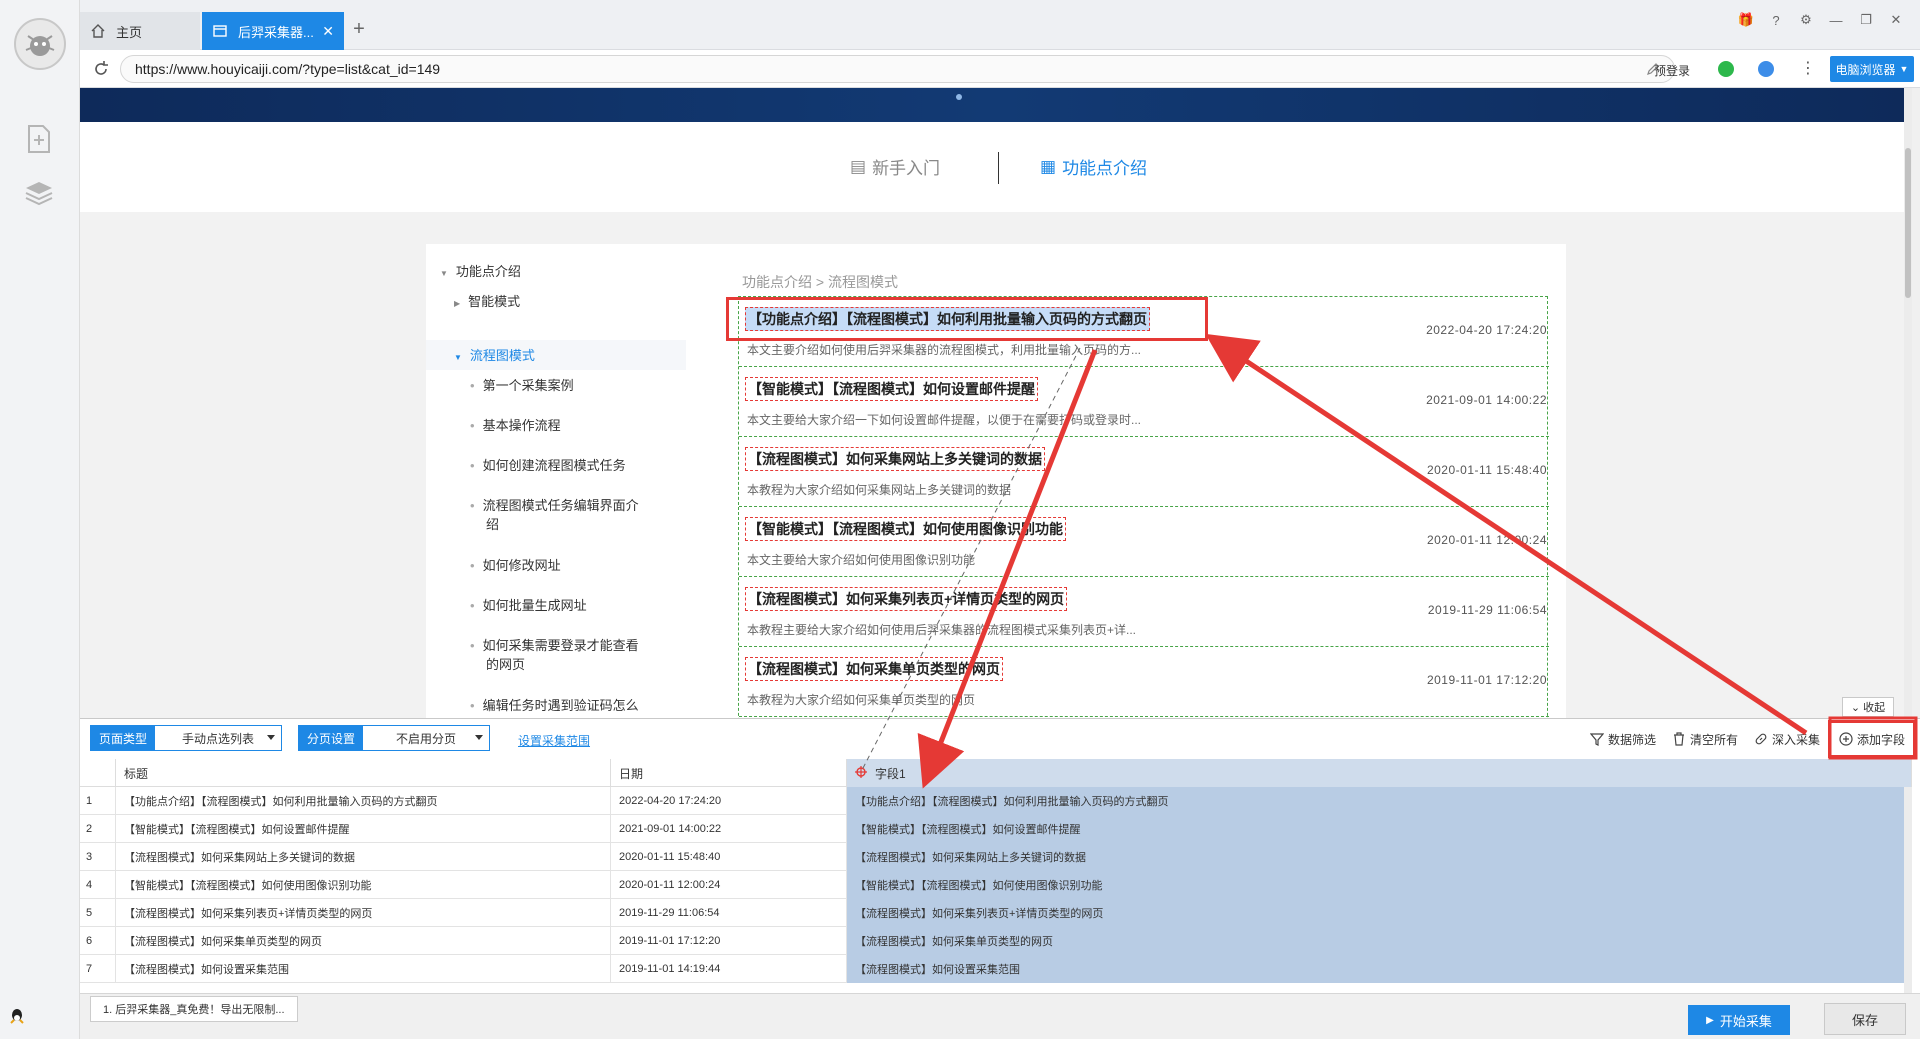 This screenshot has width=1920, height=1039. Describe the element at coordinates (39, 193) in the screenshot. I see `layers-icon` at that location.